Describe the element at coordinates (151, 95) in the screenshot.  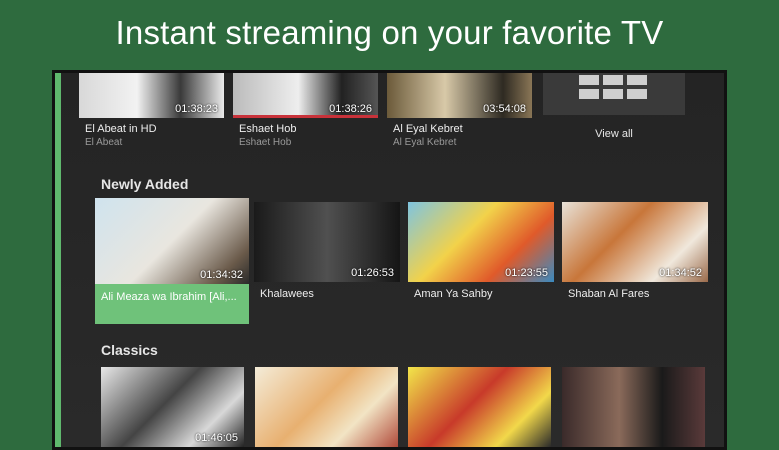
I see `thumbnail: 01:38:23` at that location.